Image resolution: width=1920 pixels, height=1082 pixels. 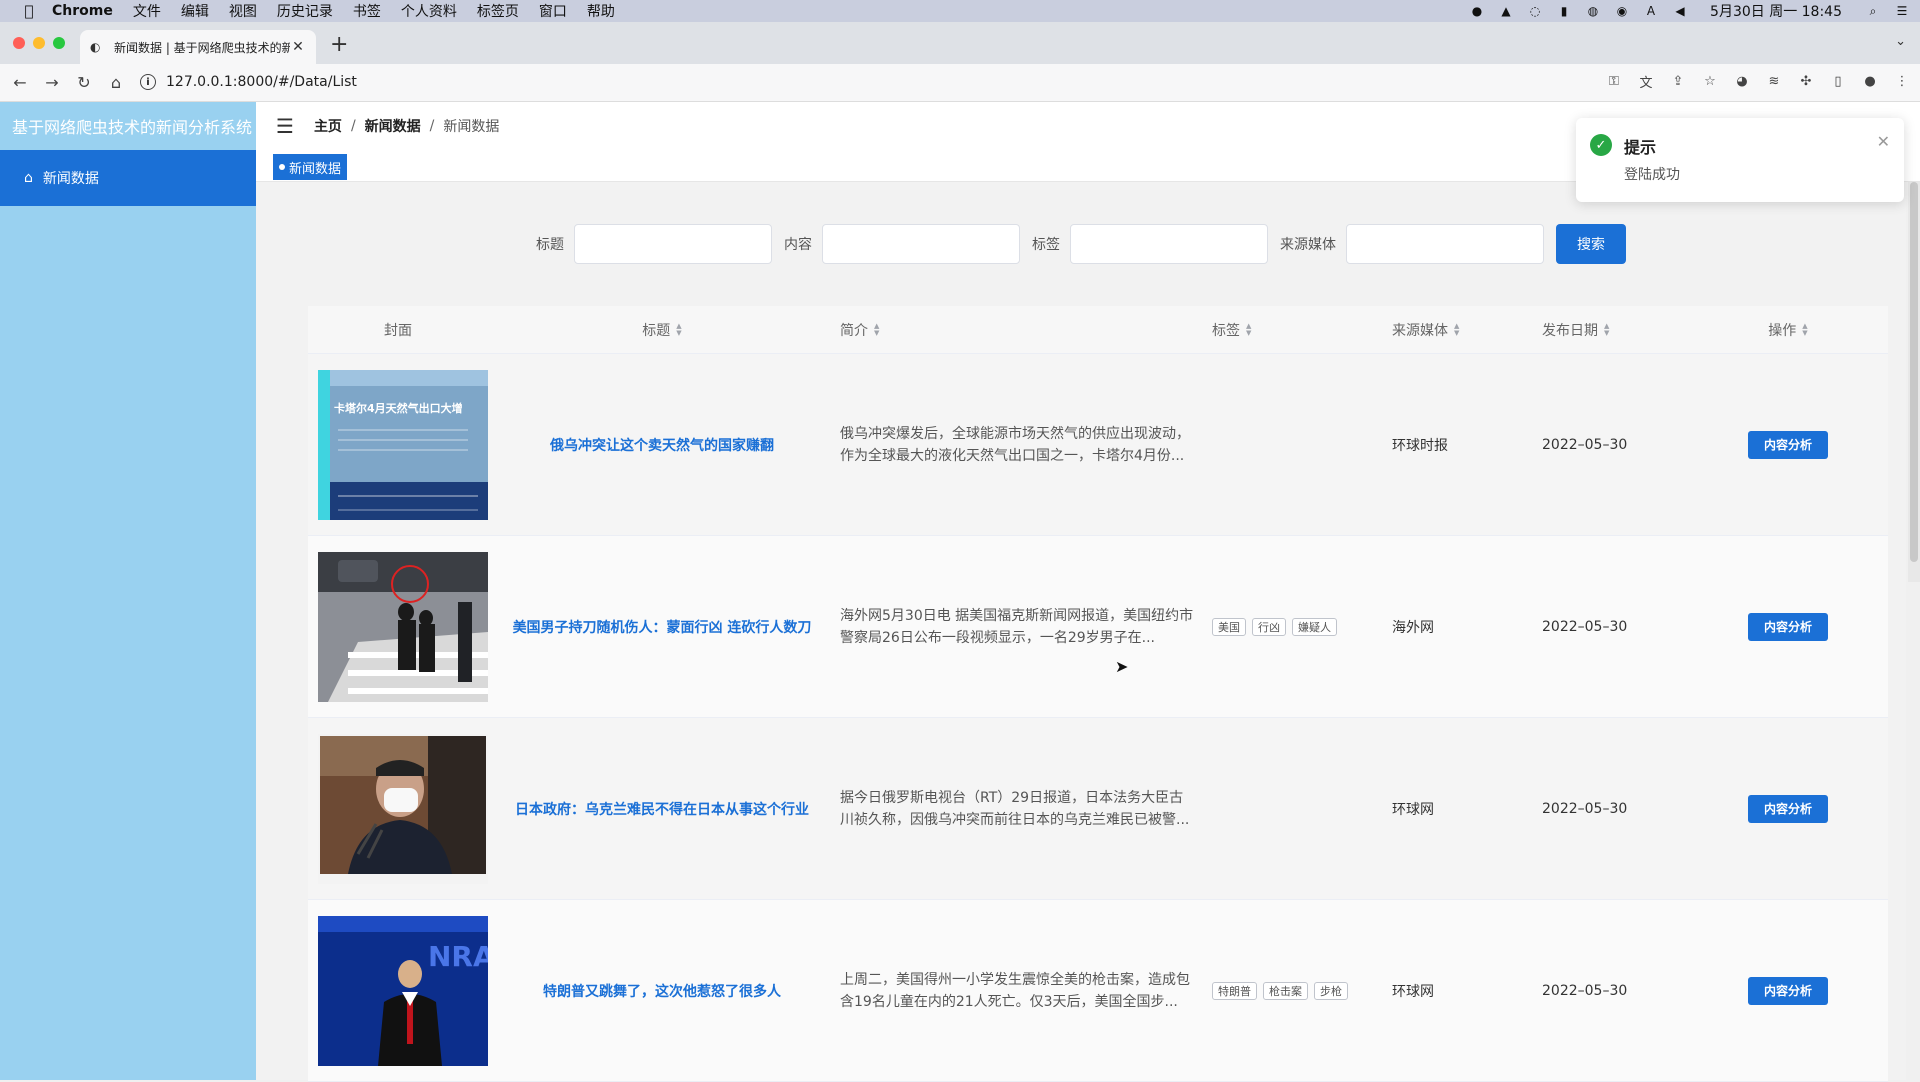 I want to click on news-media: 海外网, so click(x=1413, y=627).